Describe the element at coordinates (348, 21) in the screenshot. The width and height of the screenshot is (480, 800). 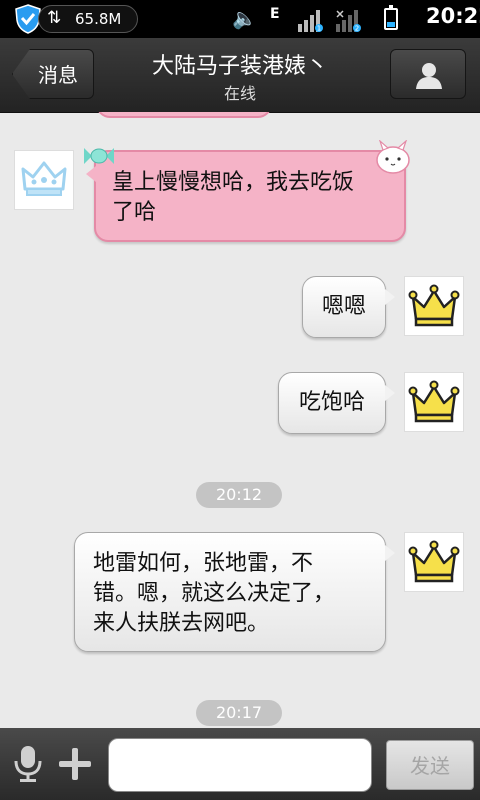
I see `signal-sim2-icon: 2` at that location.